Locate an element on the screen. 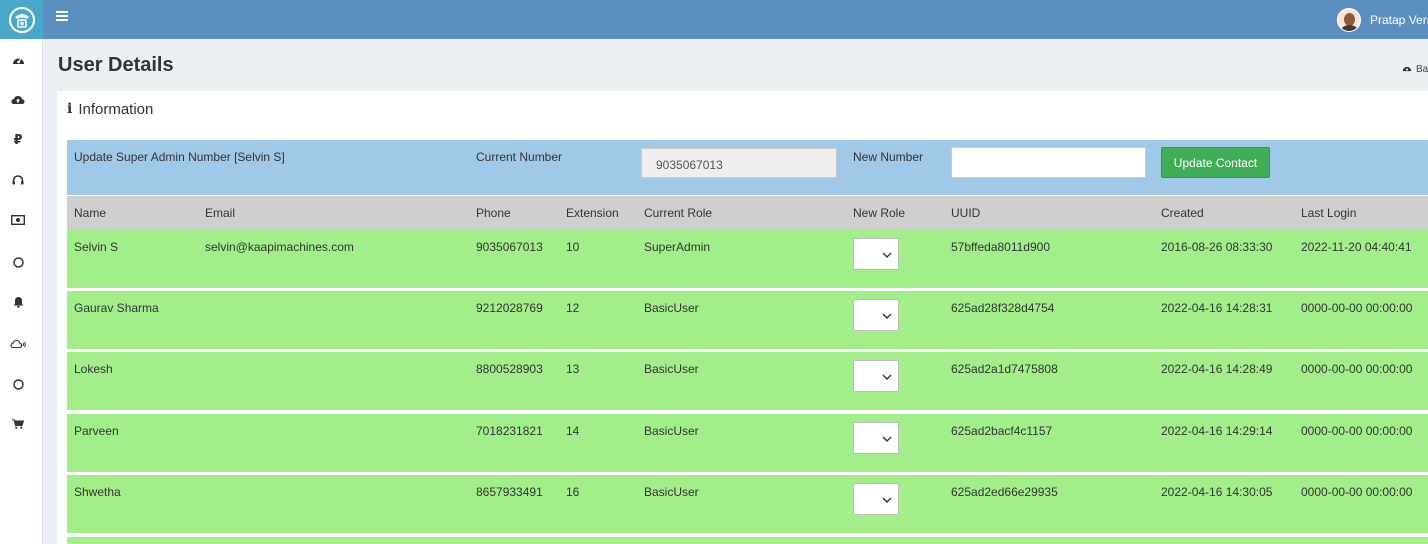 The image size is (1428, 544). bell-icon is located at coordinates (18, 302).